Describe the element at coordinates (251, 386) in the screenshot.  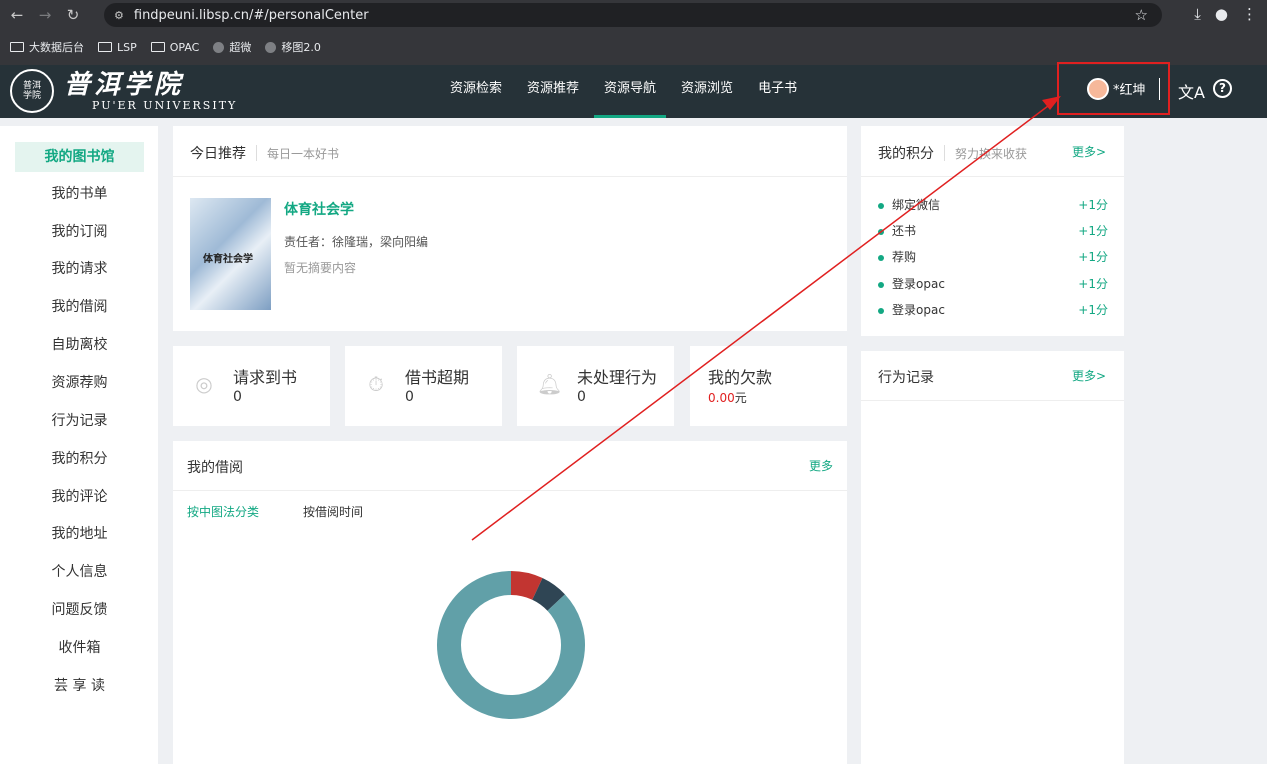
I see `stat-request: ◎ 请求到书 0` at that location.